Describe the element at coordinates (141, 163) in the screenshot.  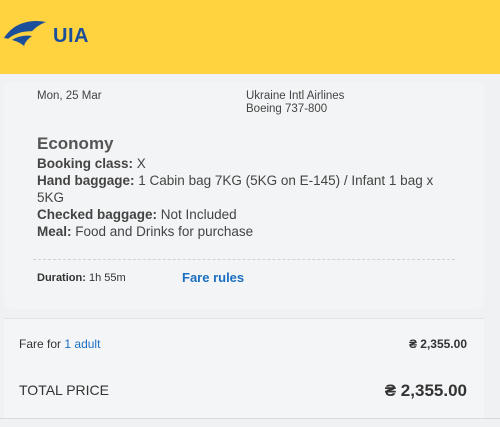
I see `booking-class-value: X` at that location.